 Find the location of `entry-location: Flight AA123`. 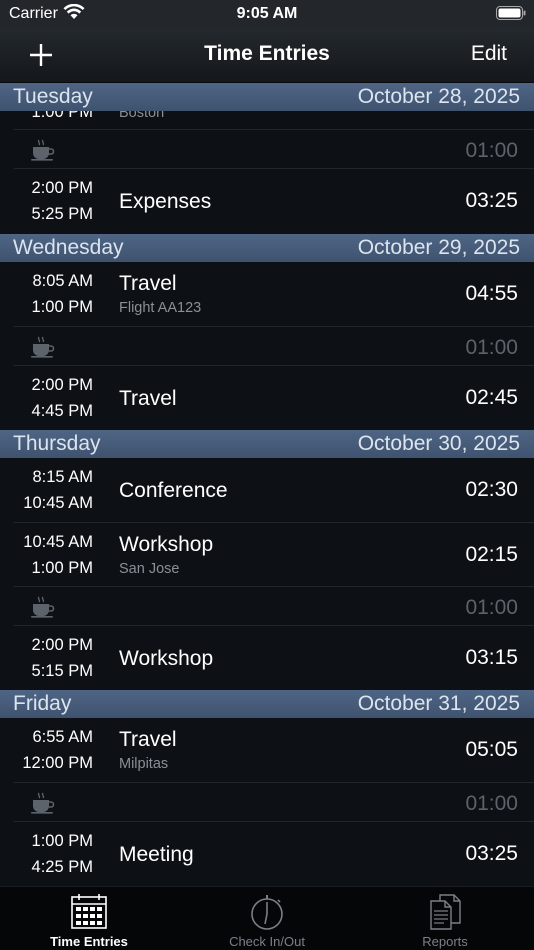

entry-location: Flight AA123 is located at coordinates (160, 308).